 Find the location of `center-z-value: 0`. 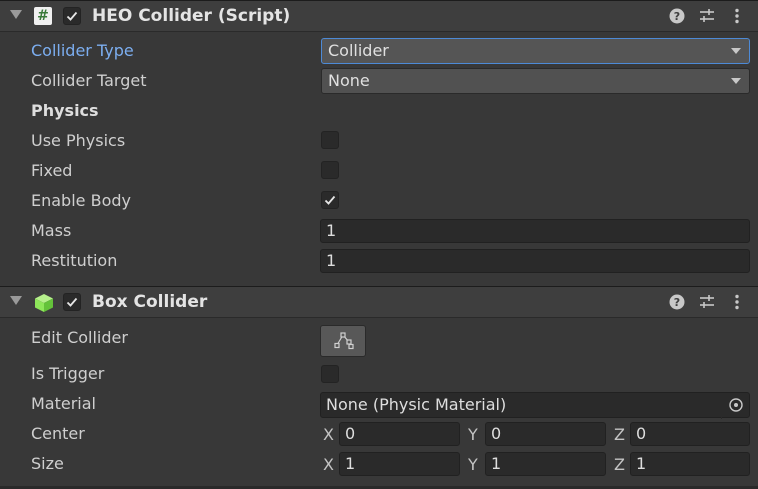

center-z-value: 0 is located at coordinates (641, 433).